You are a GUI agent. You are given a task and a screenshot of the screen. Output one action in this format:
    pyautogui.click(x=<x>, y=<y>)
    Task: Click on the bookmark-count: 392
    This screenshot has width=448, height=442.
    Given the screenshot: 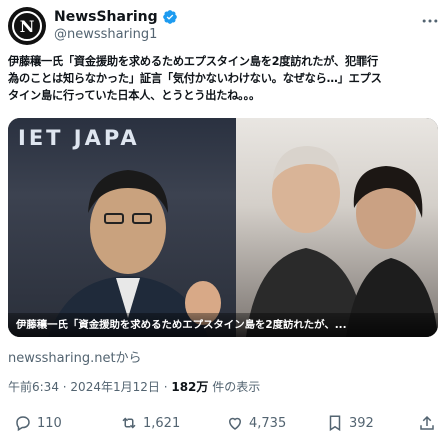 What is the action you would take?
    pyautogui.click(x=361, y=423)
    